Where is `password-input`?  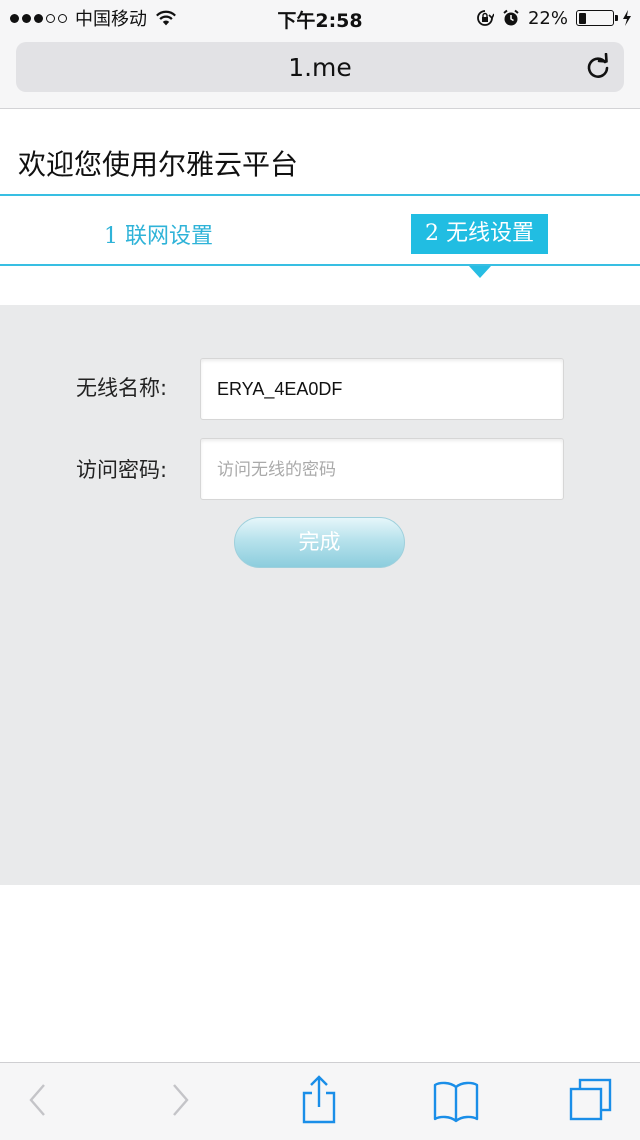 password-input is located at coordinates (382, 469).